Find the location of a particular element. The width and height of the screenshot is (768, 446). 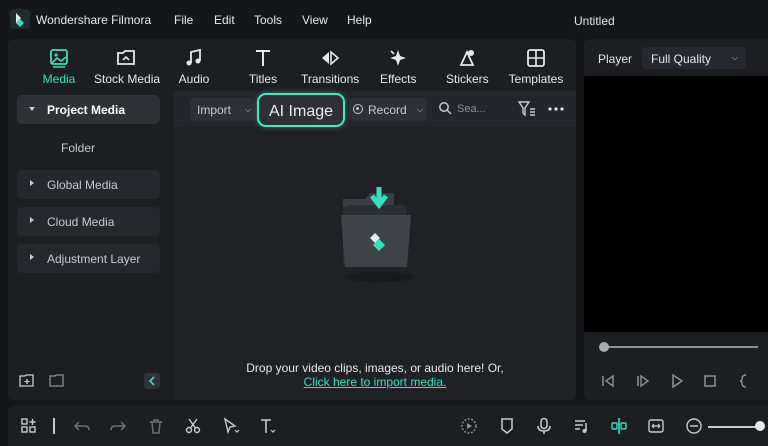

mark-in-icon is located at coordinates (744, 381).